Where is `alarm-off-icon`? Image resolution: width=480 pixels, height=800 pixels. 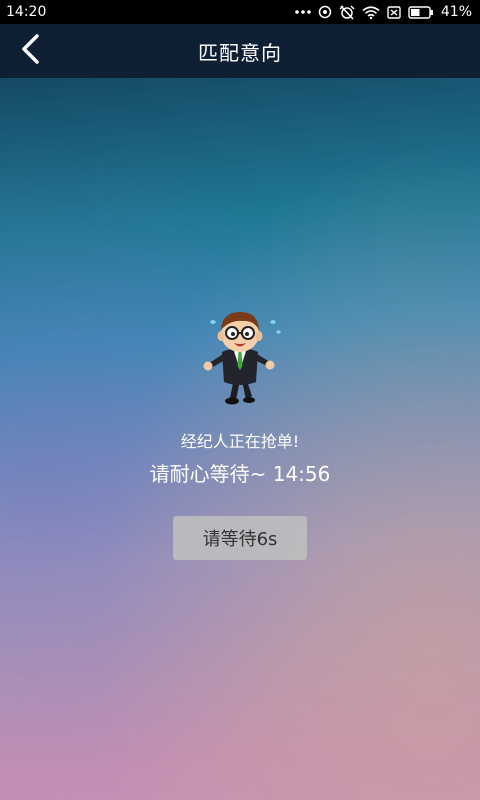 alarm-off-icon is located at coordinates (347, 12).